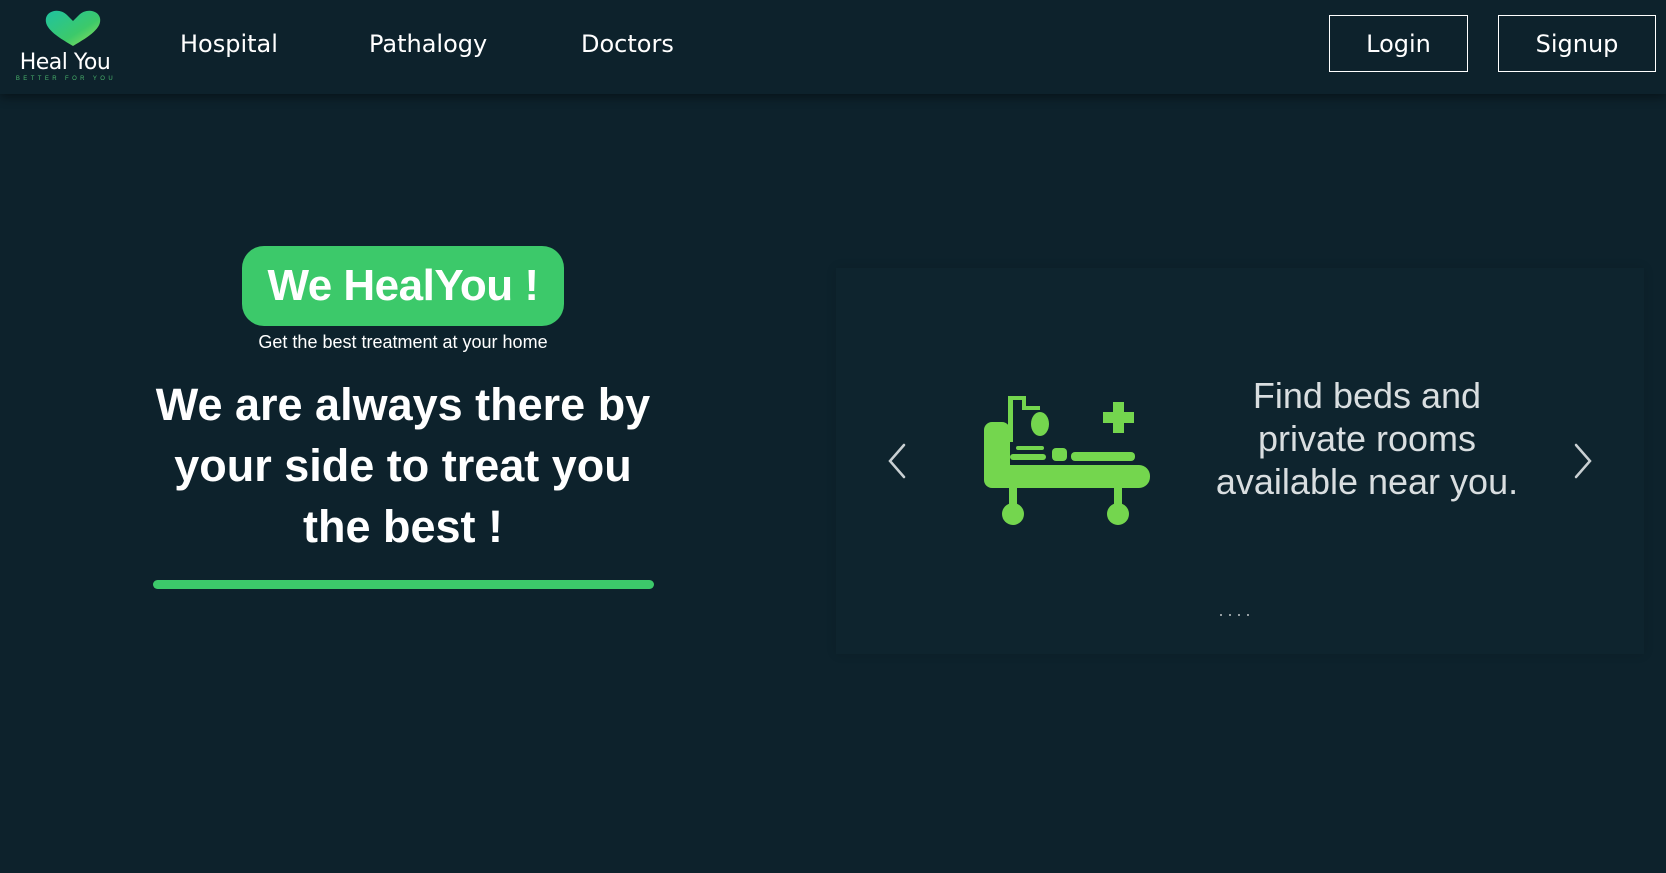 The height and width of the screenshot is (873, 1666). I want to click on carousel-next-button, so click(1584, 461).